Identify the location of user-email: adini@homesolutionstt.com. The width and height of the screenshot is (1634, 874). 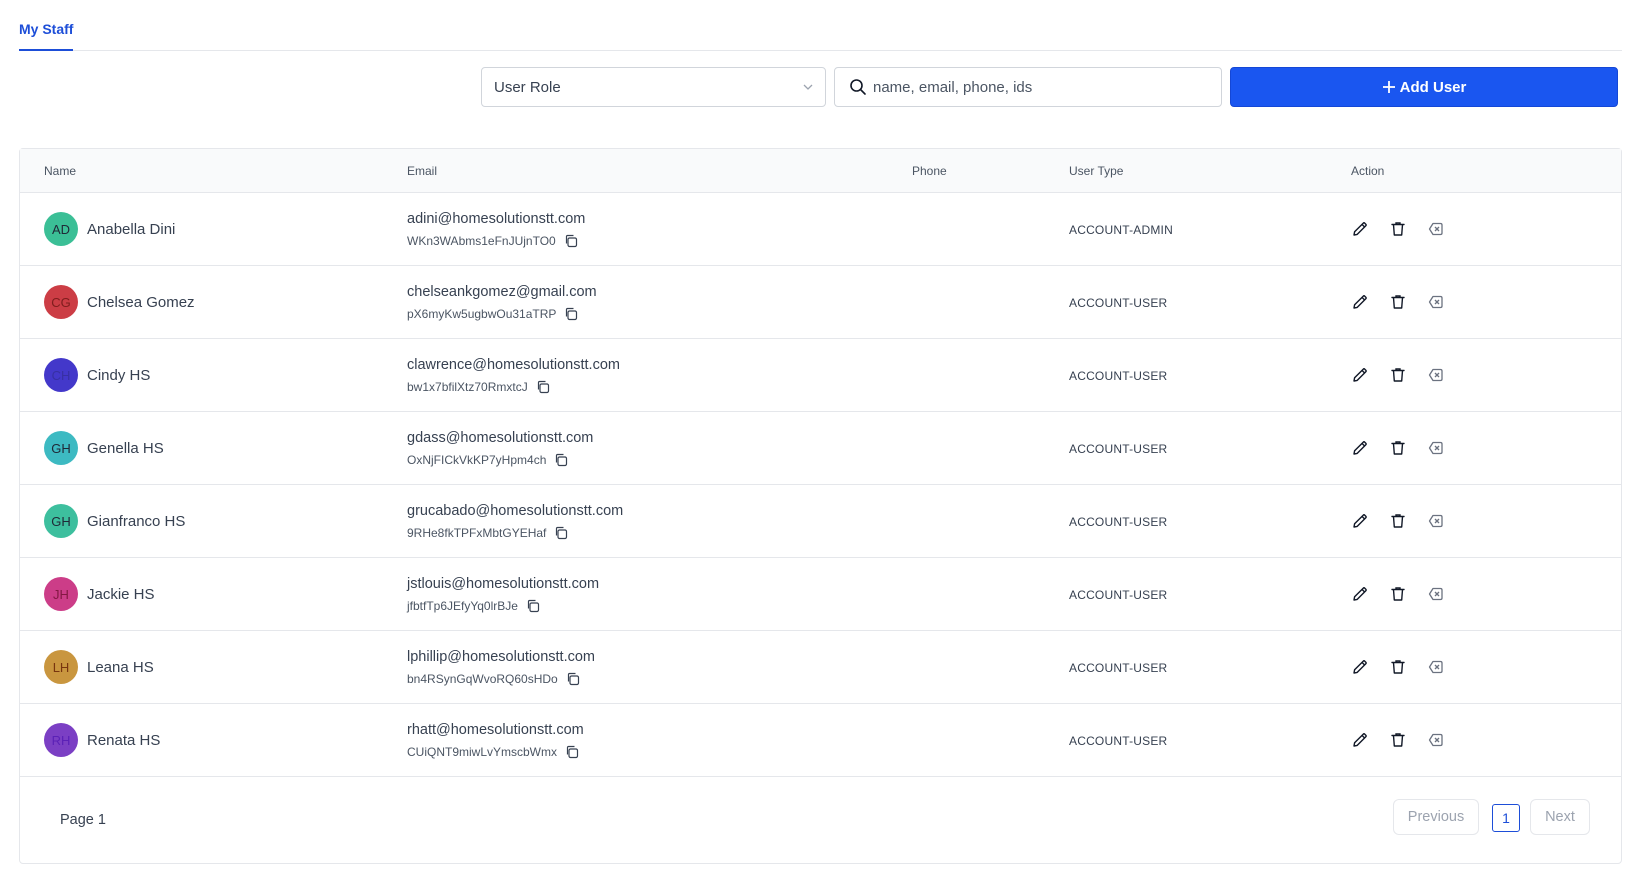
(496, 219).